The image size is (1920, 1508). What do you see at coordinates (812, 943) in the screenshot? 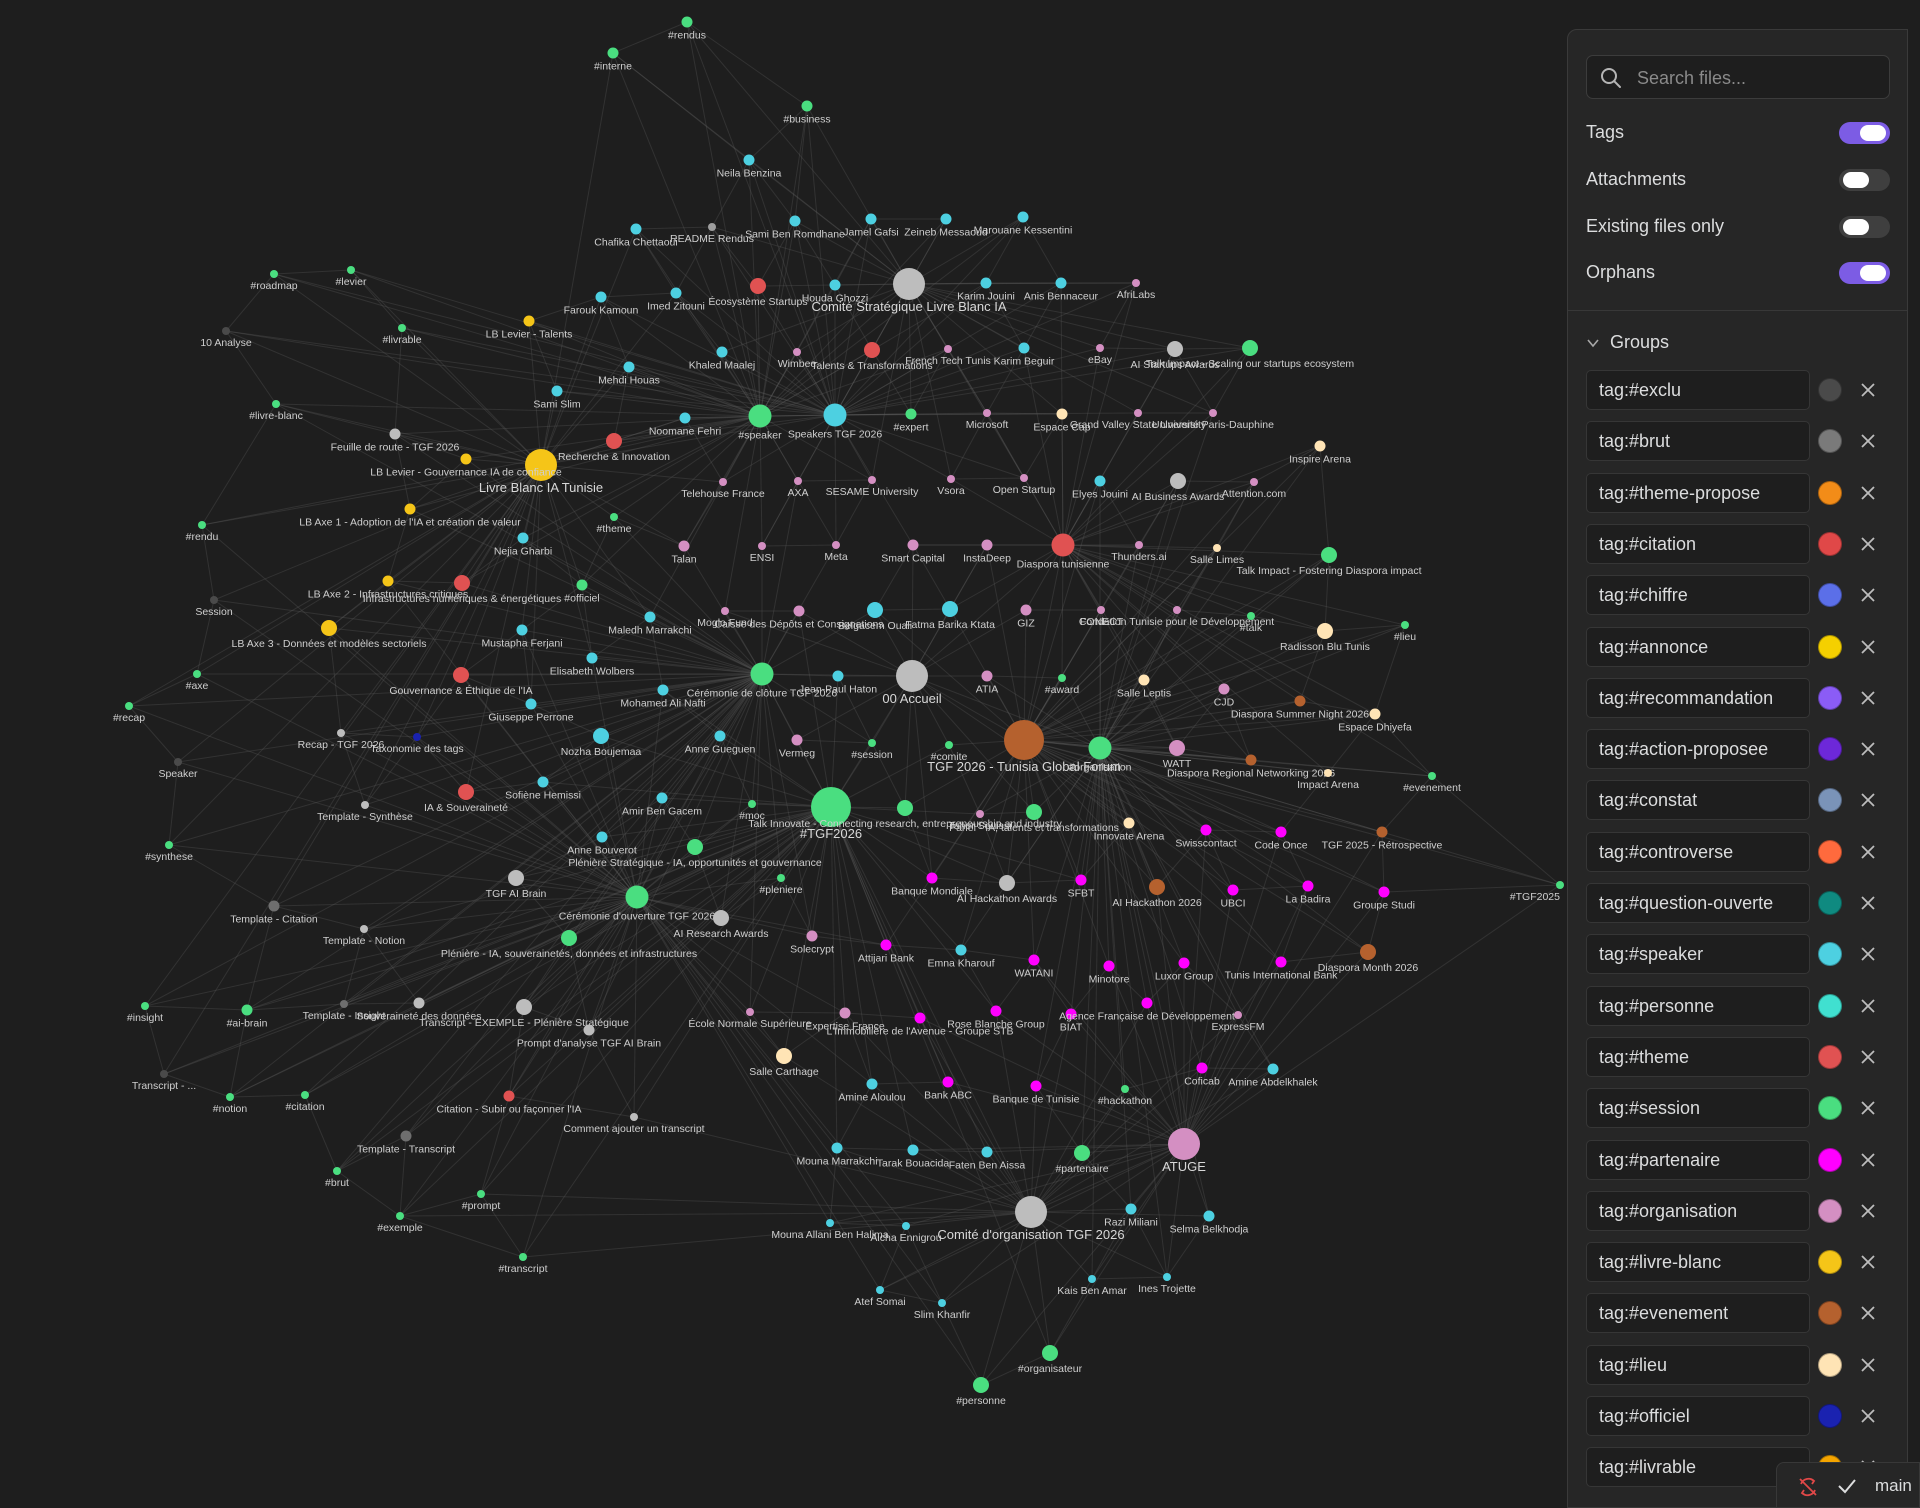
I see `graph-node: Solecrypt` at bounding box center [812, 943].